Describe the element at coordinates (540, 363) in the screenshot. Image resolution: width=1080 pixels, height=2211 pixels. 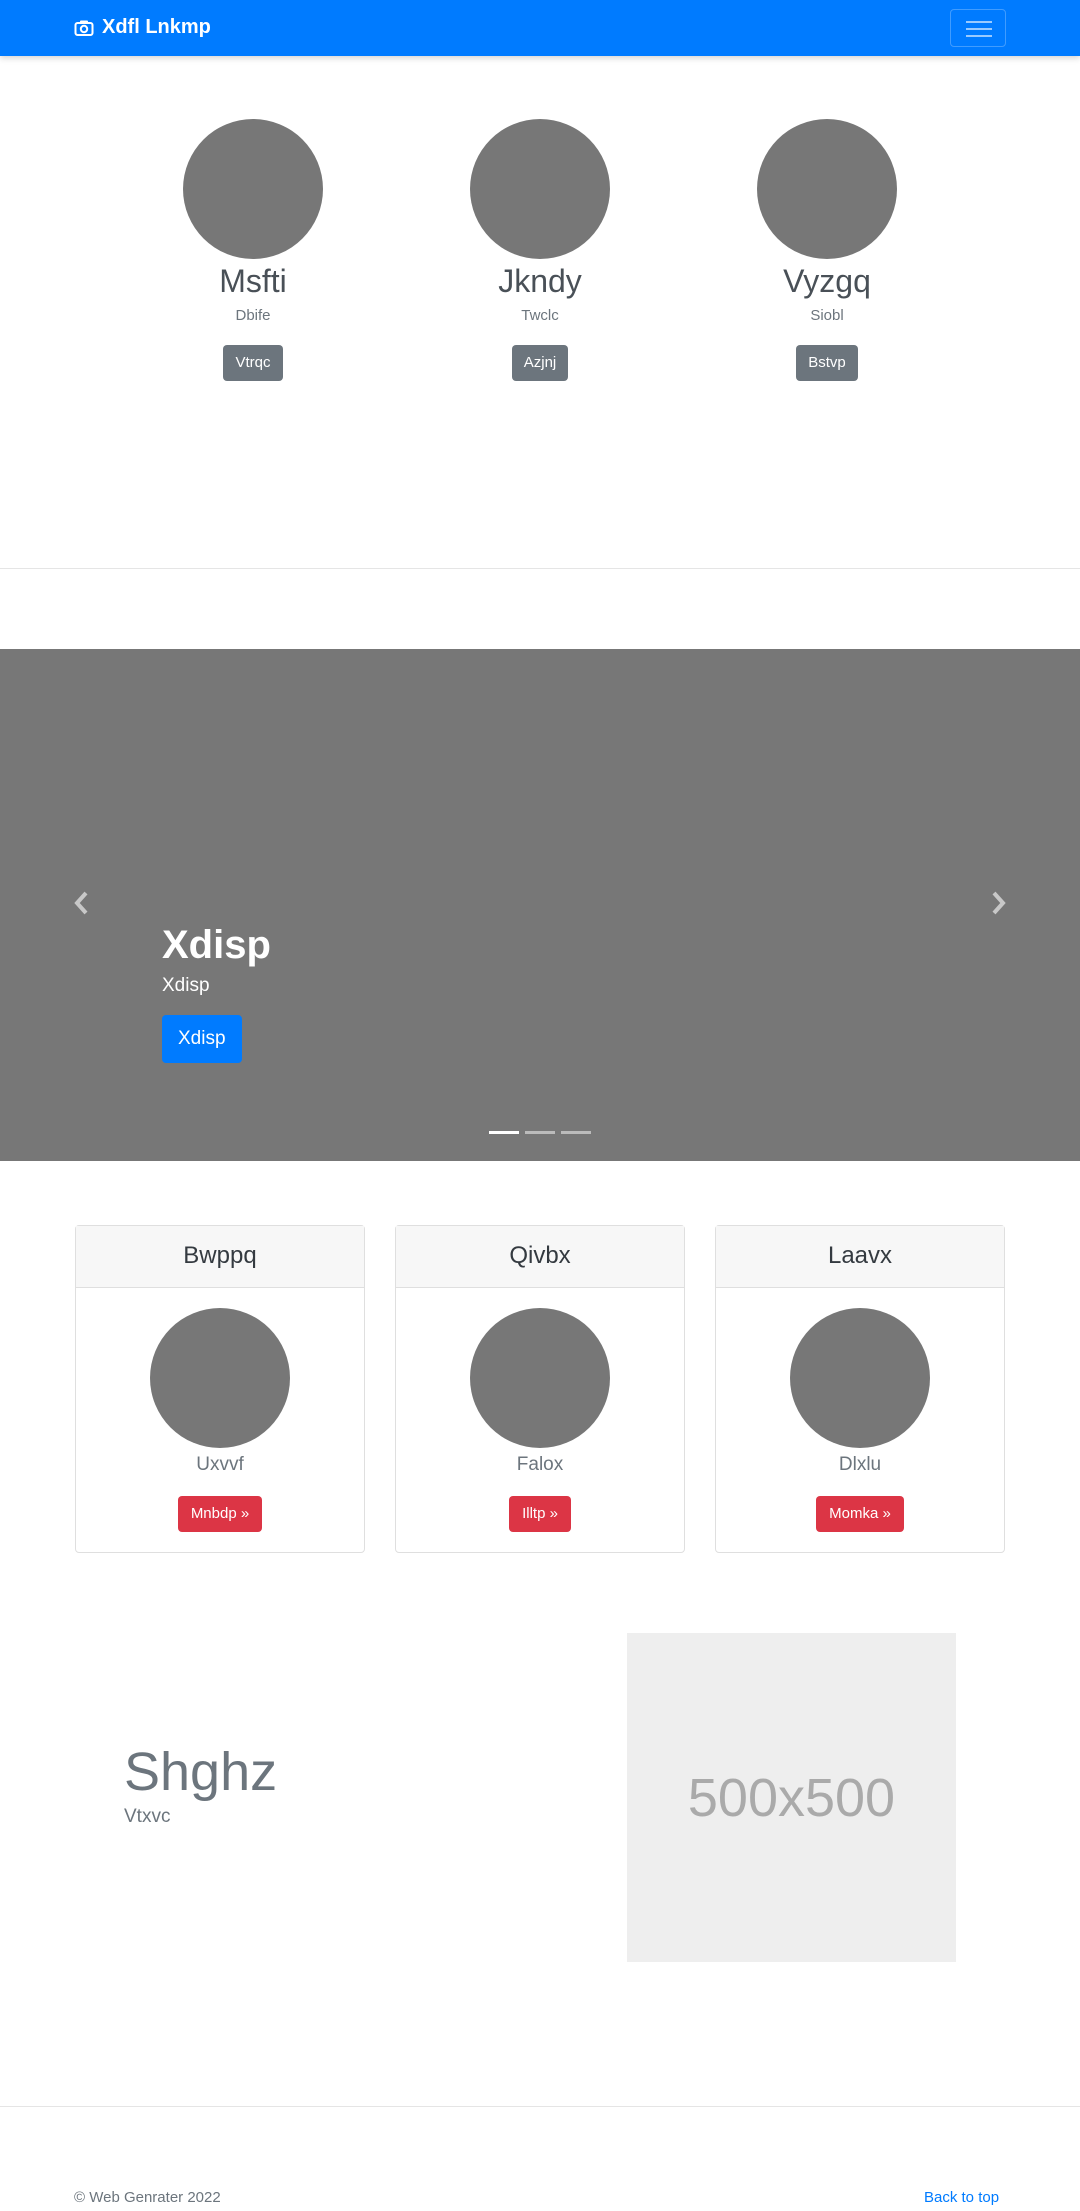
I see `team-member-button: Azjnj` at that location.